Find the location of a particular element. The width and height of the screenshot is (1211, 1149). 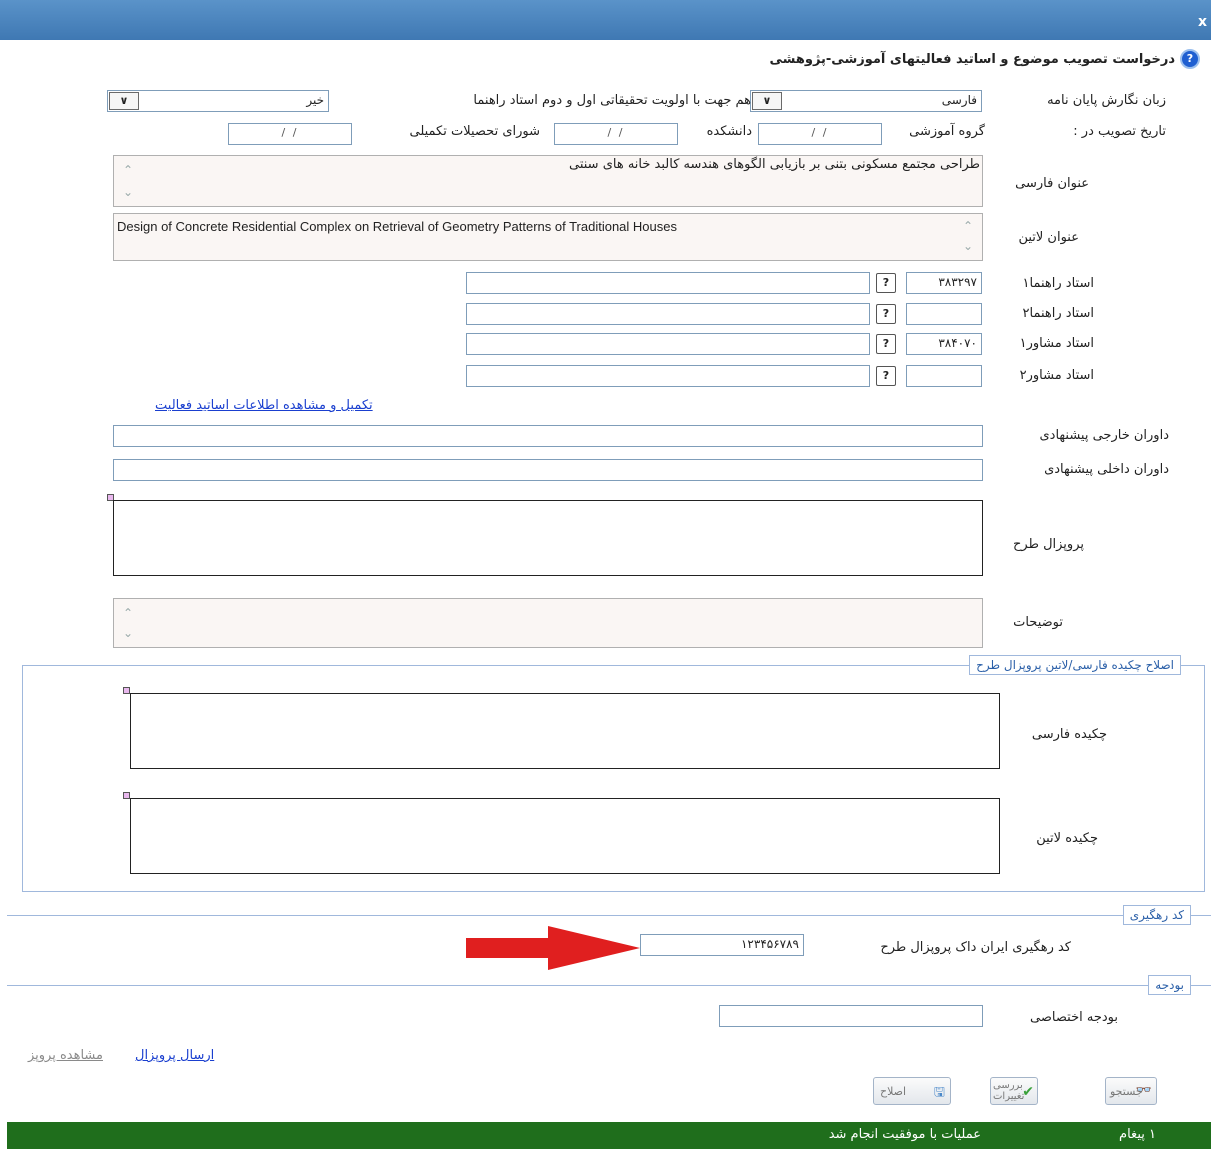

internal-referees-input is located at coordinates (548, 470).